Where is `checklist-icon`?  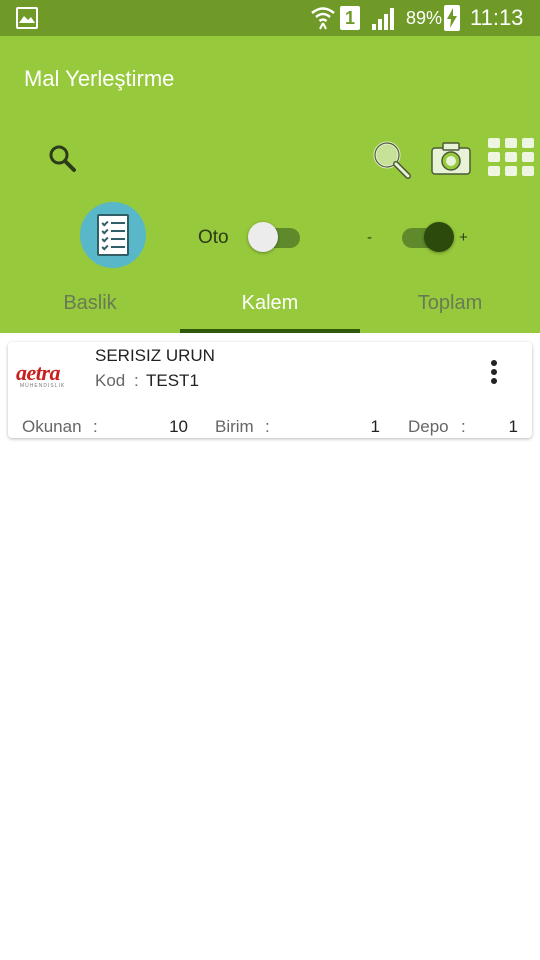
checklist-icon is located at coordinates (113, 235).